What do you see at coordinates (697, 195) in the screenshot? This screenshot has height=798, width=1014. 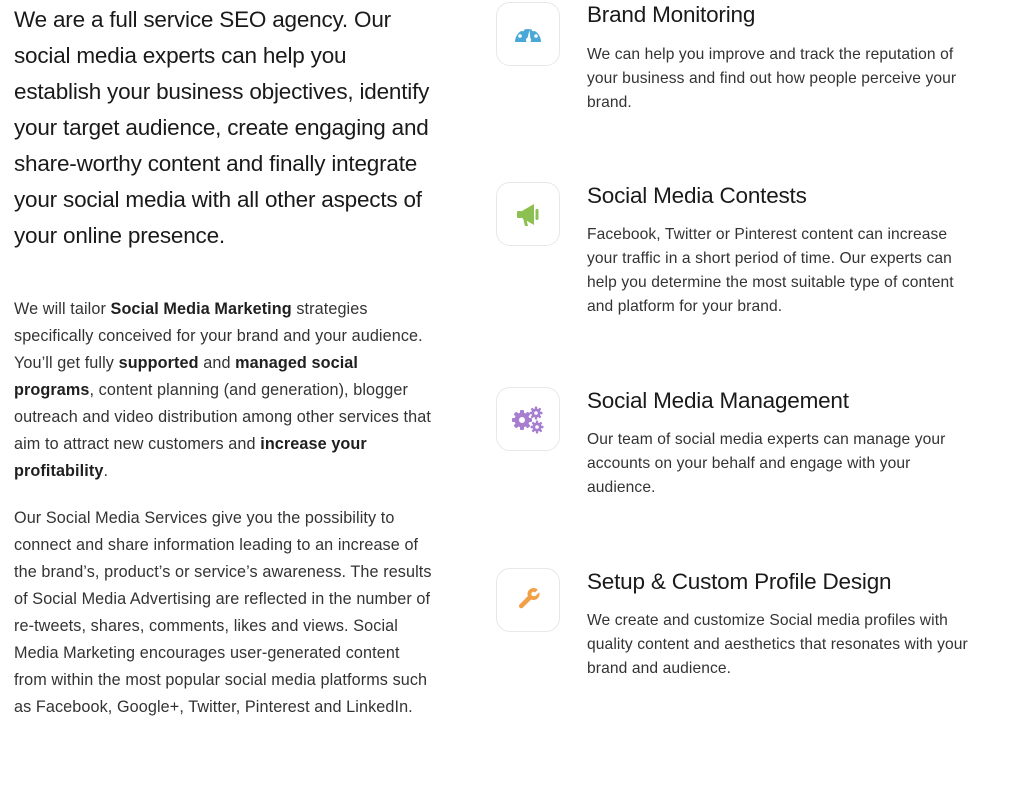 I see `service-title: Social Media Contests` at bounding box center [697, 195].